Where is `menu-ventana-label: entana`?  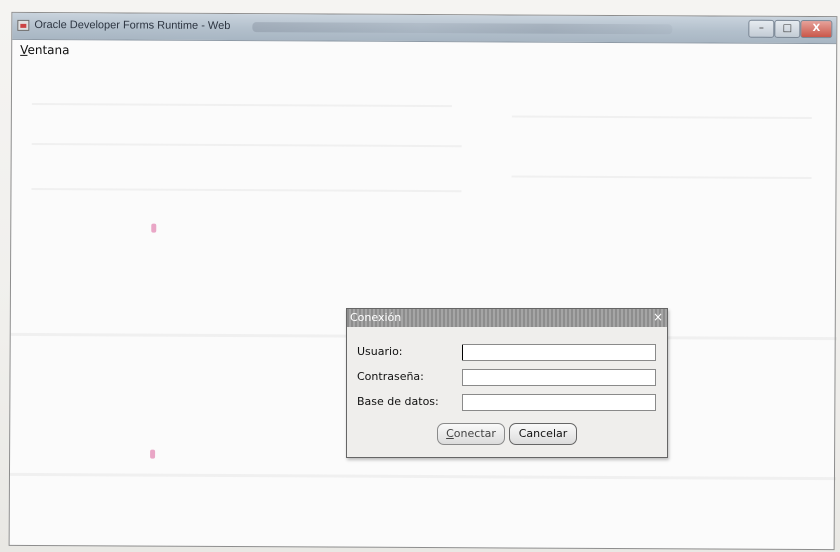 menu-ventana-label: entana is located at coordinates (48, 50).